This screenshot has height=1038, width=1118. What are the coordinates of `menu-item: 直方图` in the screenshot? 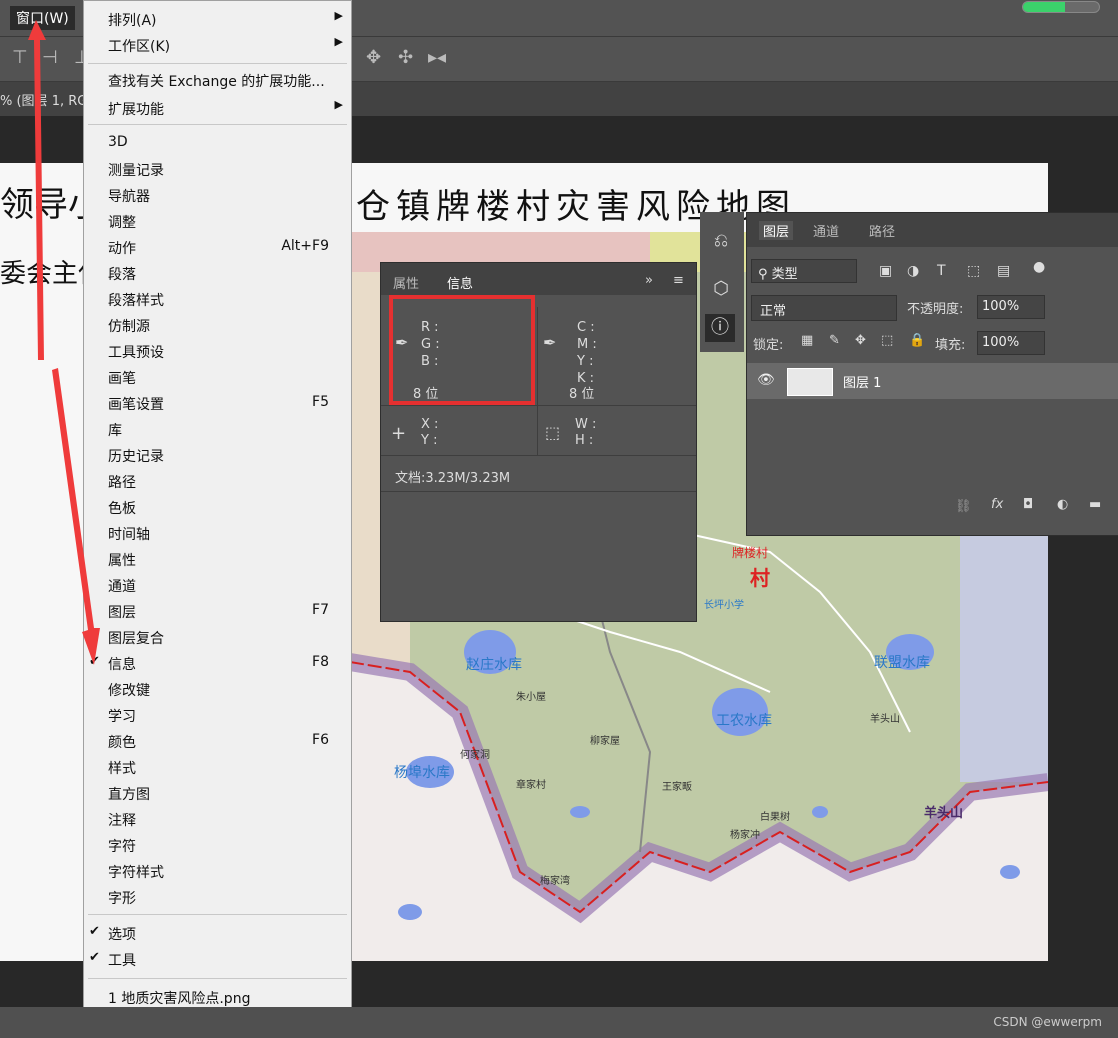 It's located at (217, 793).